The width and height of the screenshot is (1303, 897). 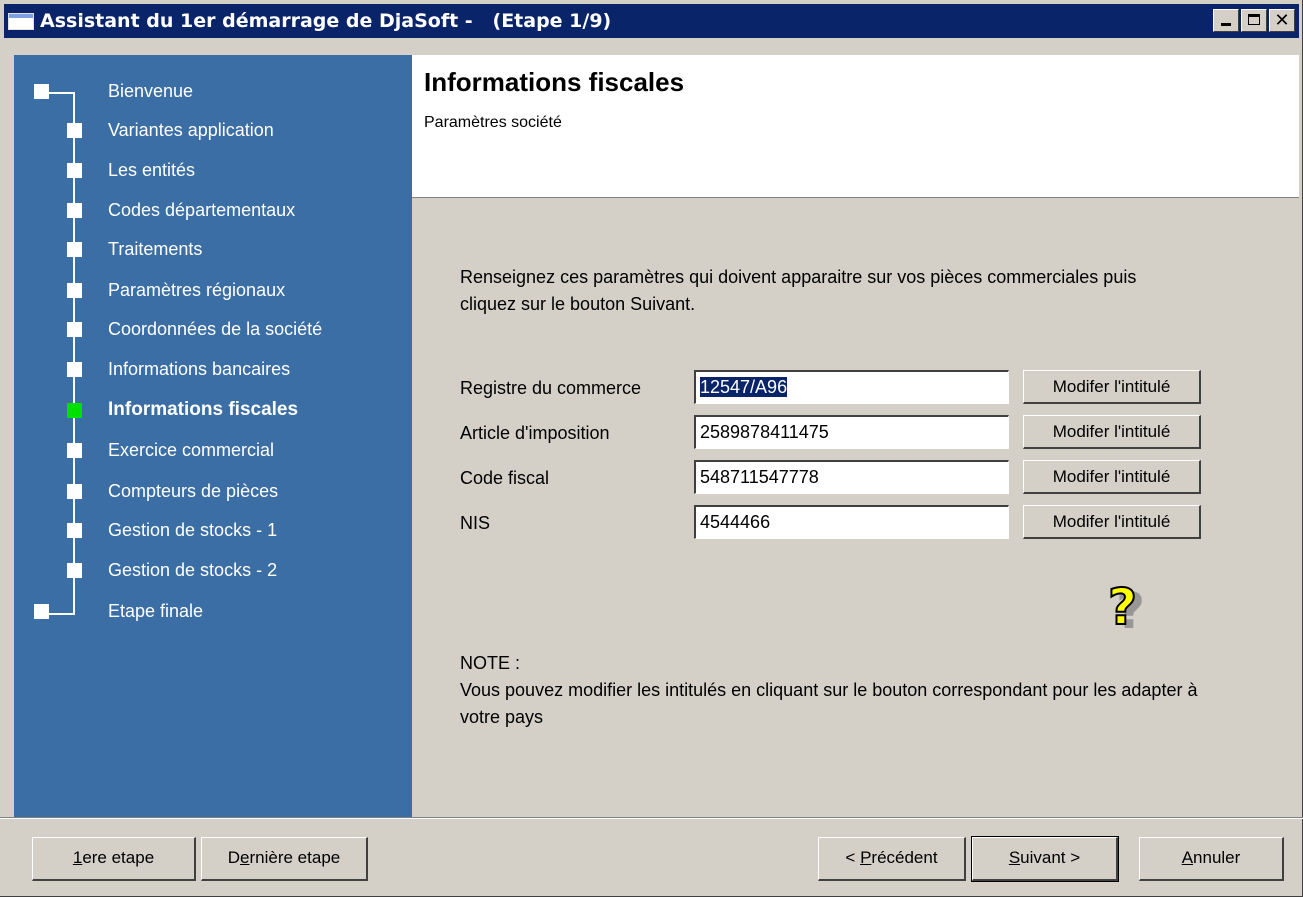 I want to click on maximize-button, so click(x=1254, y=20).